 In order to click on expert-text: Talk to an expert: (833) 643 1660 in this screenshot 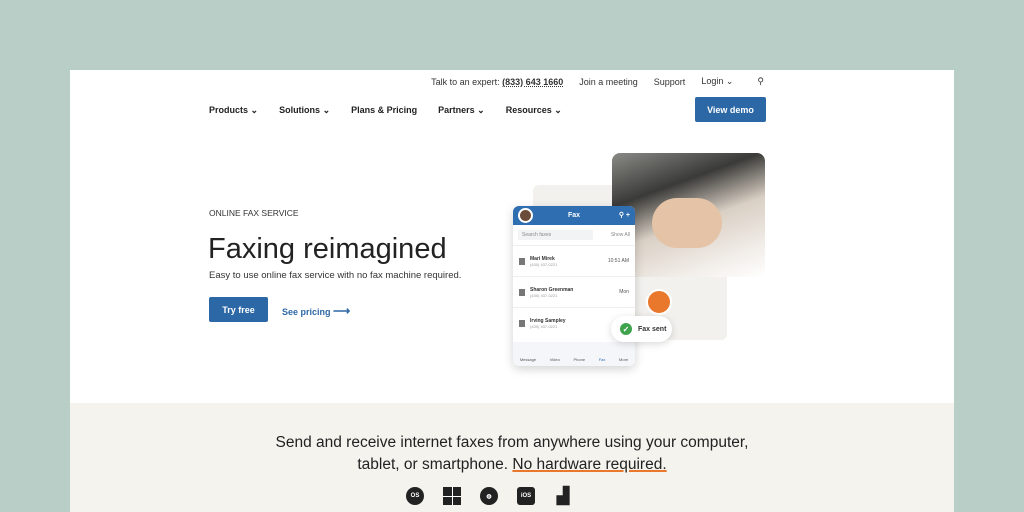, I will do `click(497, 82)`.